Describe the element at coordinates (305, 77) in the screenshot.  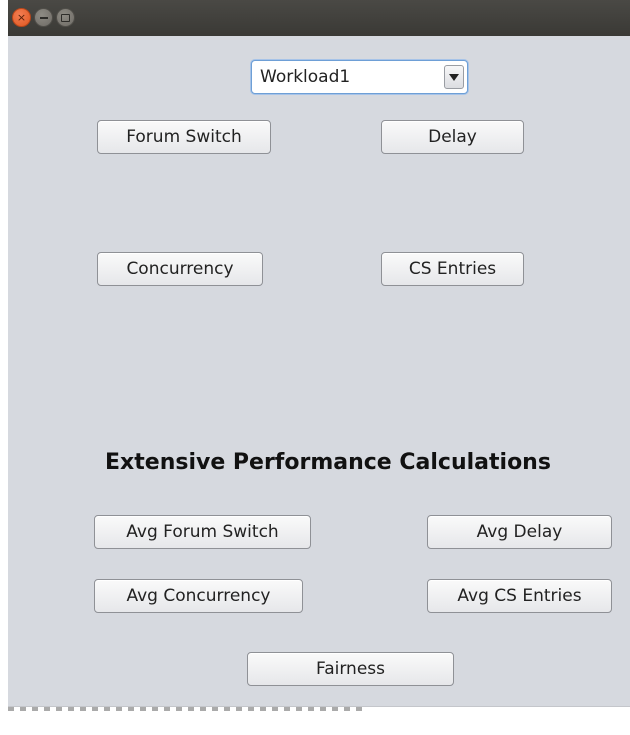
I see `workload-select-value: Workload1` at that location.